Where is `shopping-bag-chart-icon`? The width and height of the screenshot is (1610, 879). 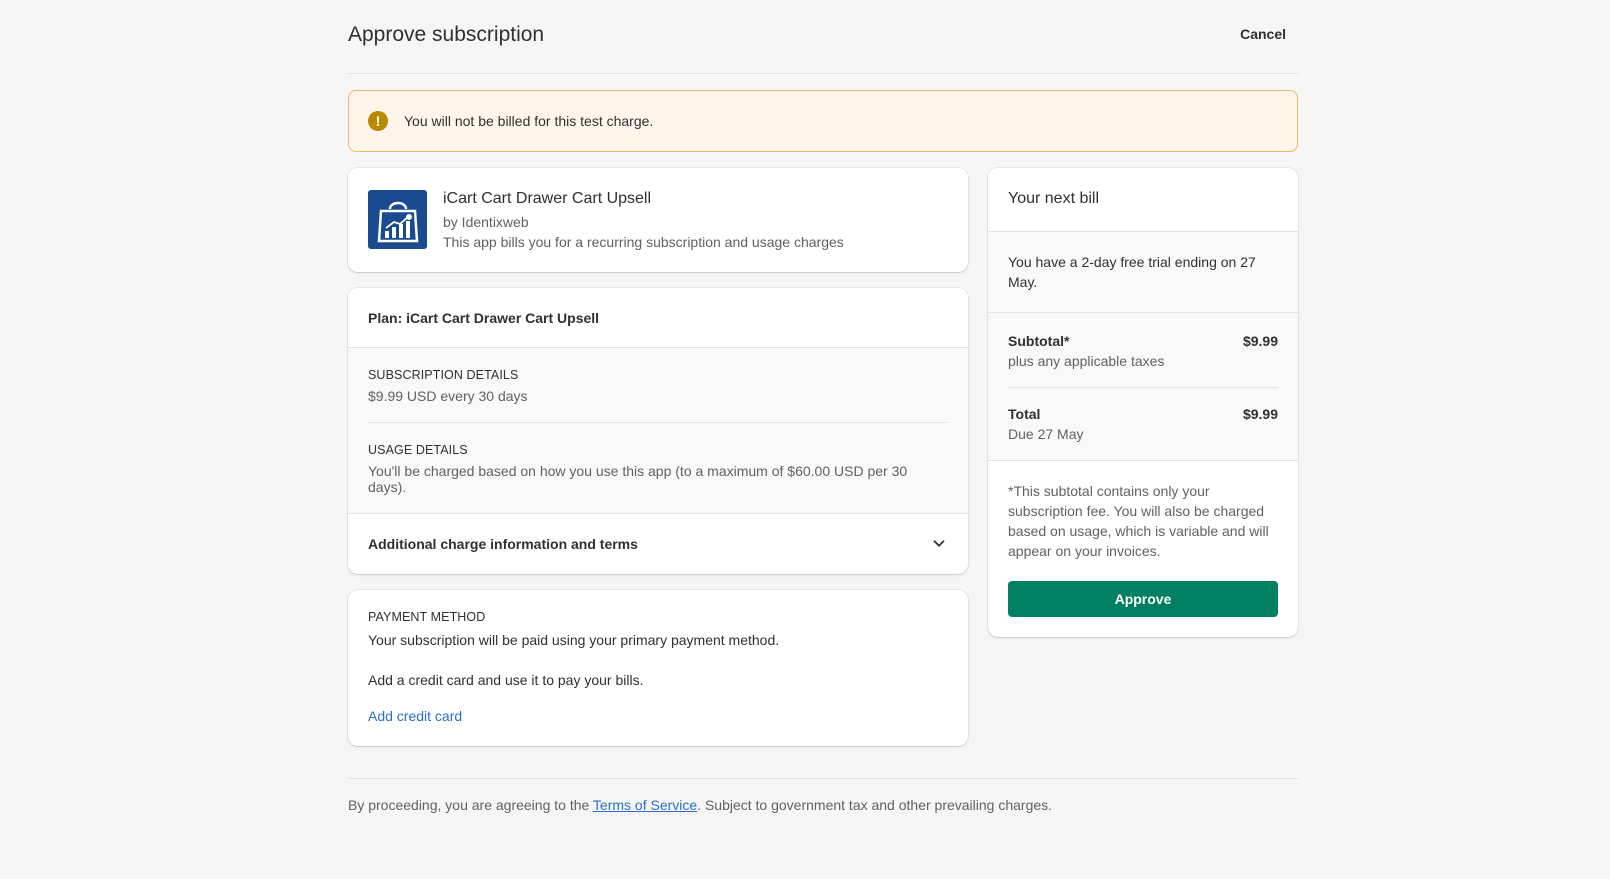 shopping-bag-chart-icon is located at coordinates (397, 221).